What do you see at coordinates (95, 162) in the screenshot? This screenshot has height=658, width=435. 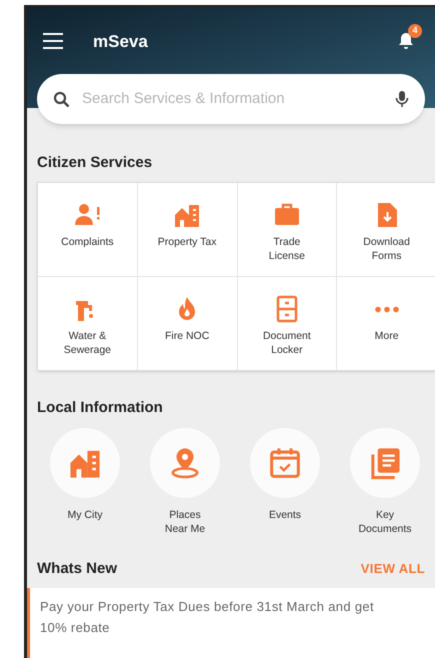 I see `section-heading: Citizen Services` at bounding box center [95, 162].